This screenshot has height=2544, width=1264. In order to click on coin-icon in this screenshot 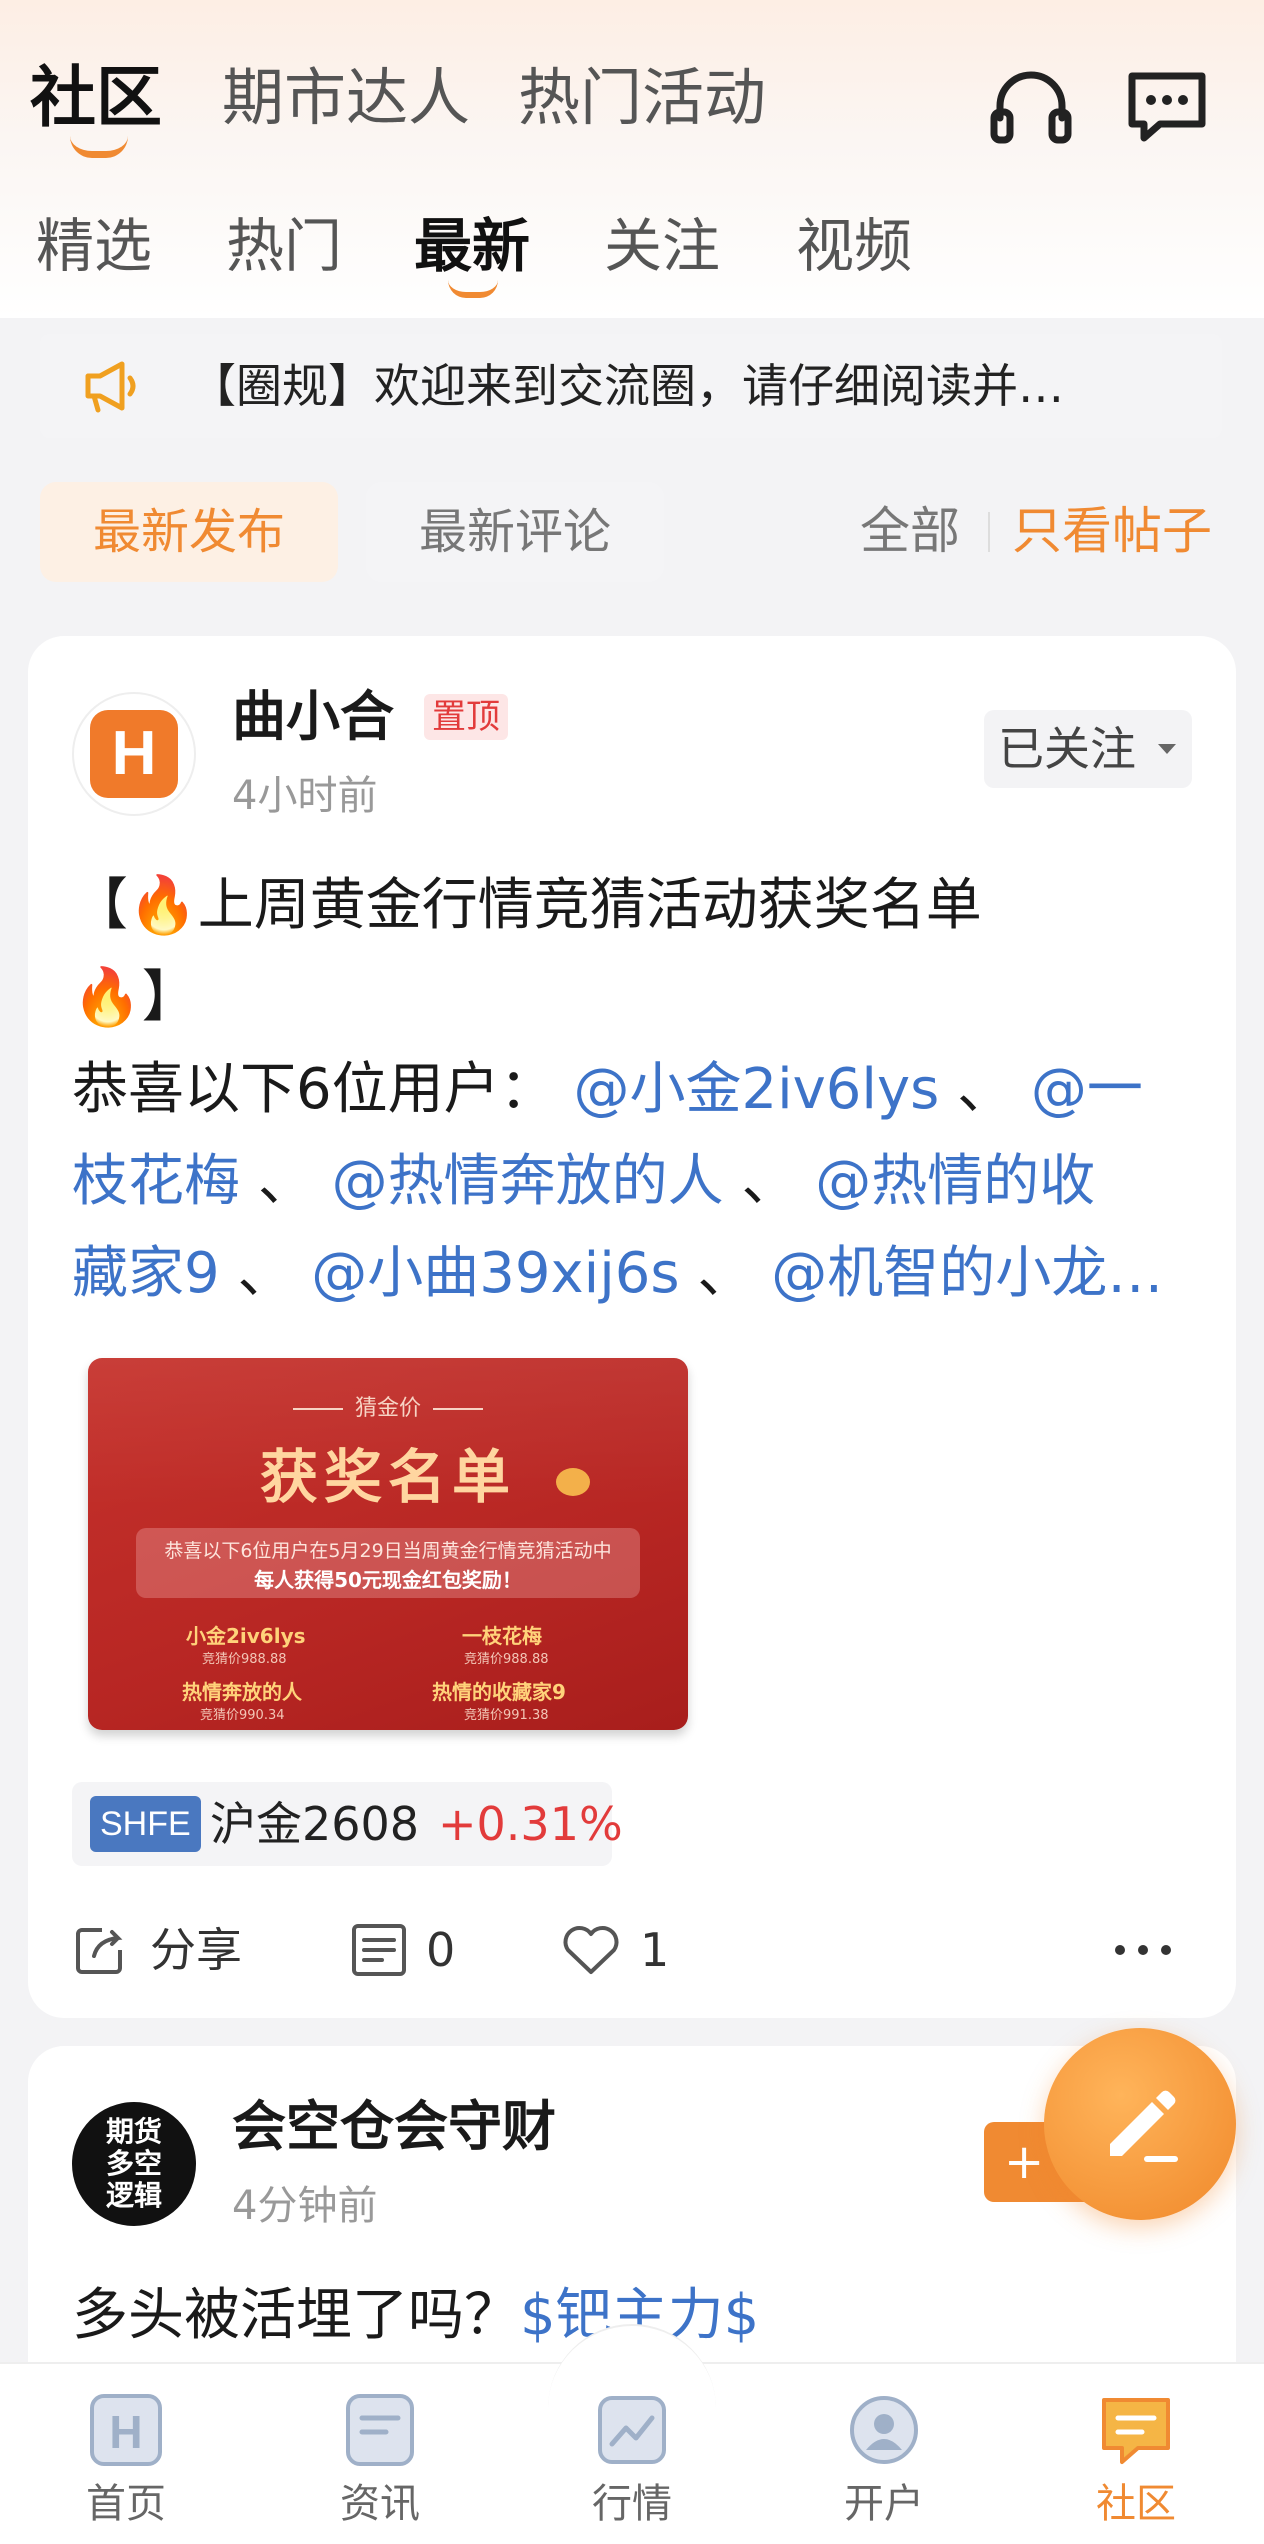, I will do `click(573, 1482)`.